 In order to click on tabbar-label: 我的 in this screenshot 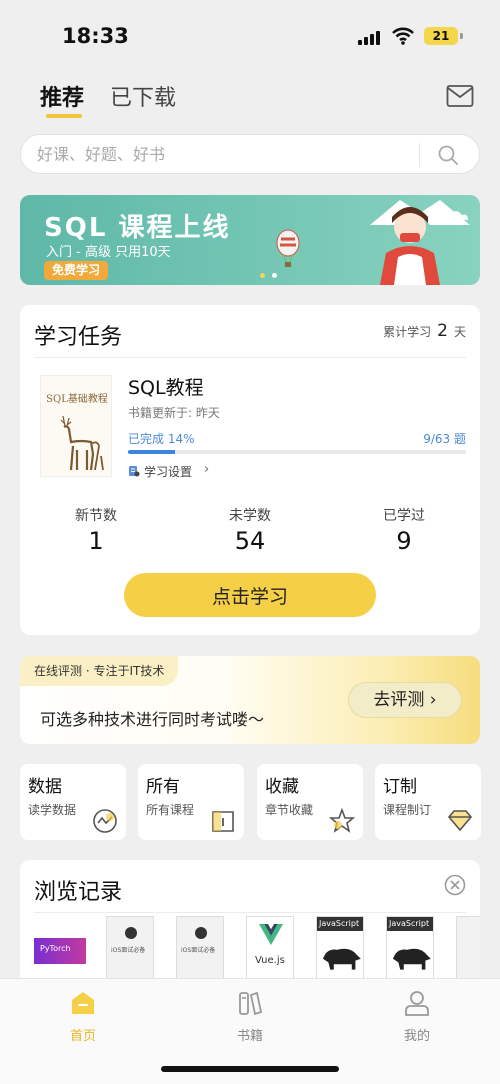, I will do `click(416, 1036)`.